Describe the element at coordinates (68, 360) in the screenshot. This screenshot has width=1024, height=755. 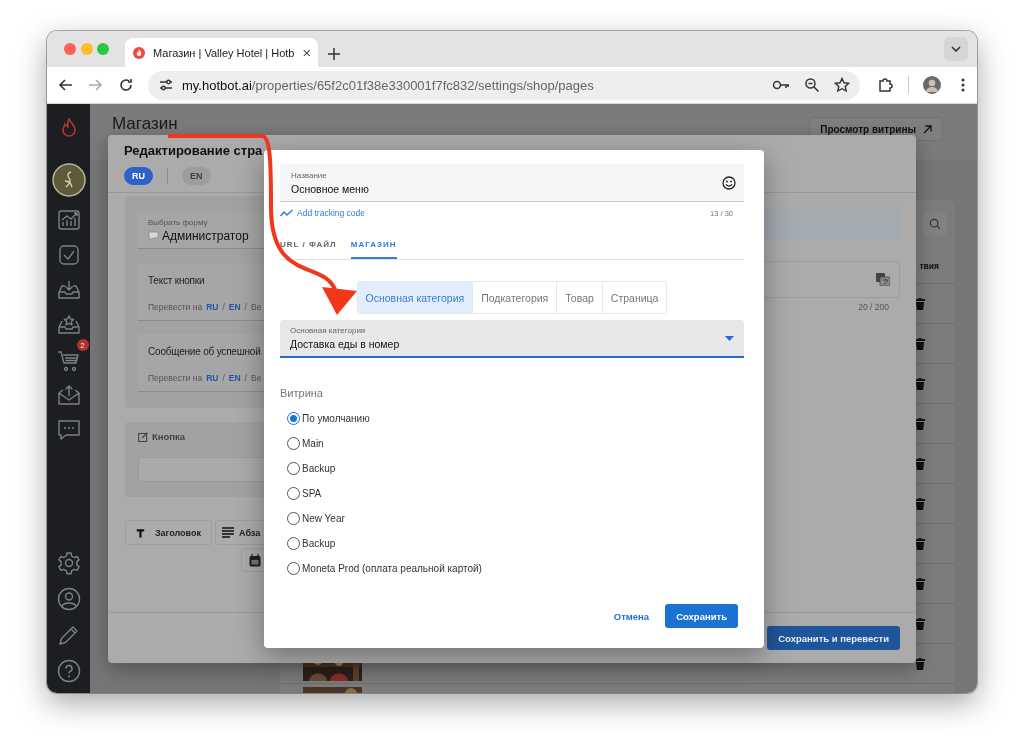
I see `cart-icon` at that location.